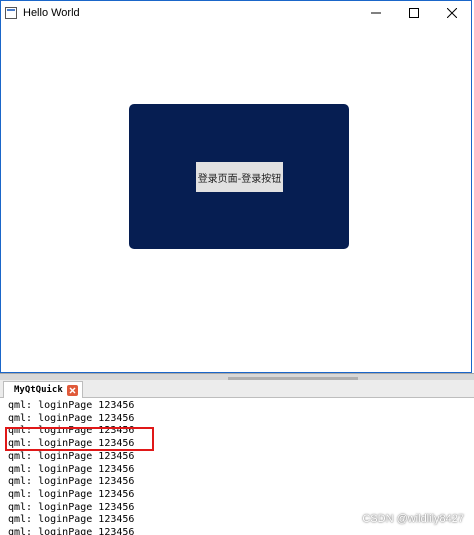 The height and width of the screenshot is (535, 474). What do you see at coordinates (413, 519) in the screenshot?
I see `csdn-watermark: CSDN @wildlily8427` at bounding box center [413, 519].